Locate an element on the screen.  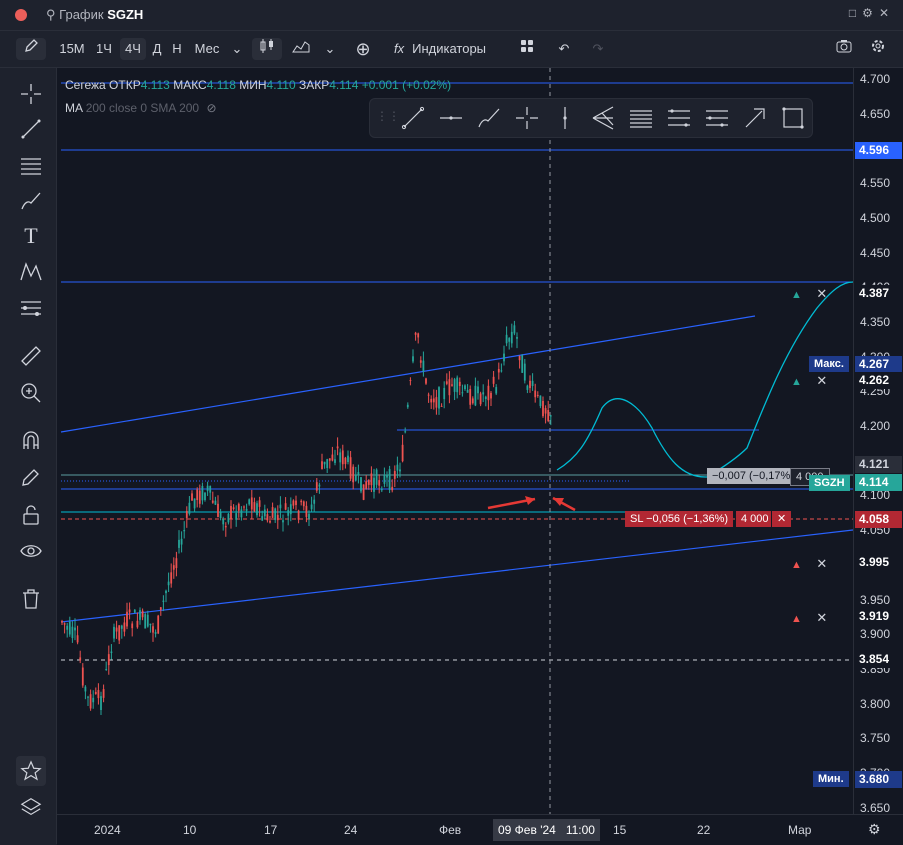
drag-handle-icon: ⋮⋮ is located at coordinates (388, 116).